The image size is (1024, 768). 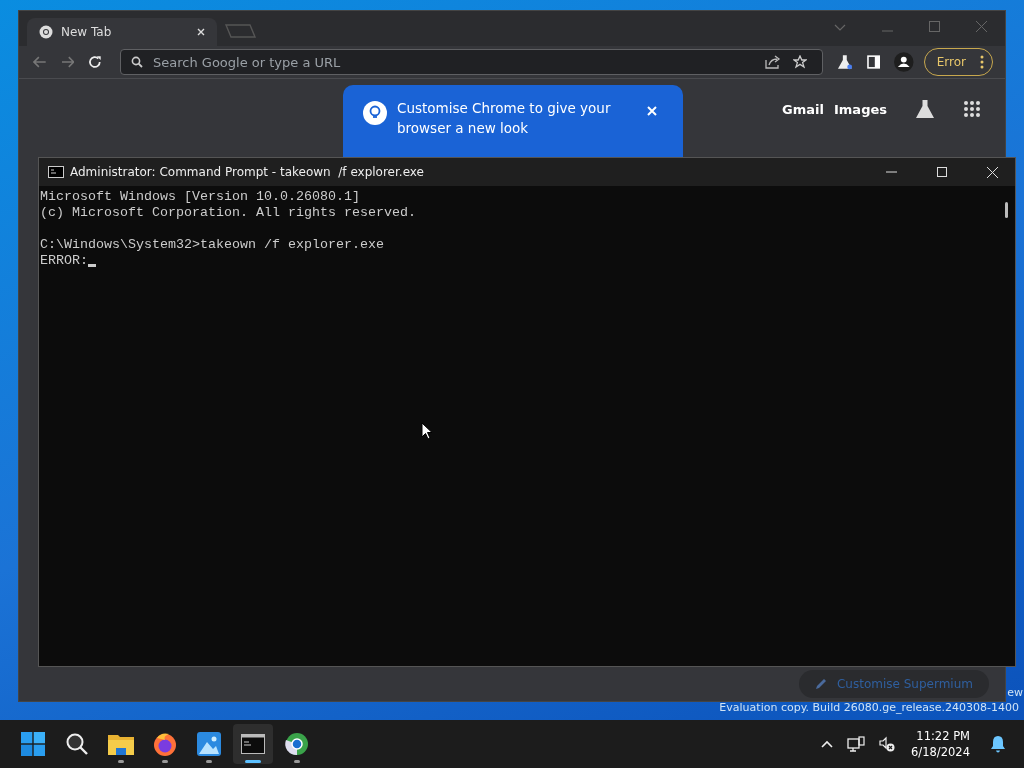 What do you see at coordinates (998, 744) in the screenshot?
I see `bell-icon` at bounding box center [998, 744].